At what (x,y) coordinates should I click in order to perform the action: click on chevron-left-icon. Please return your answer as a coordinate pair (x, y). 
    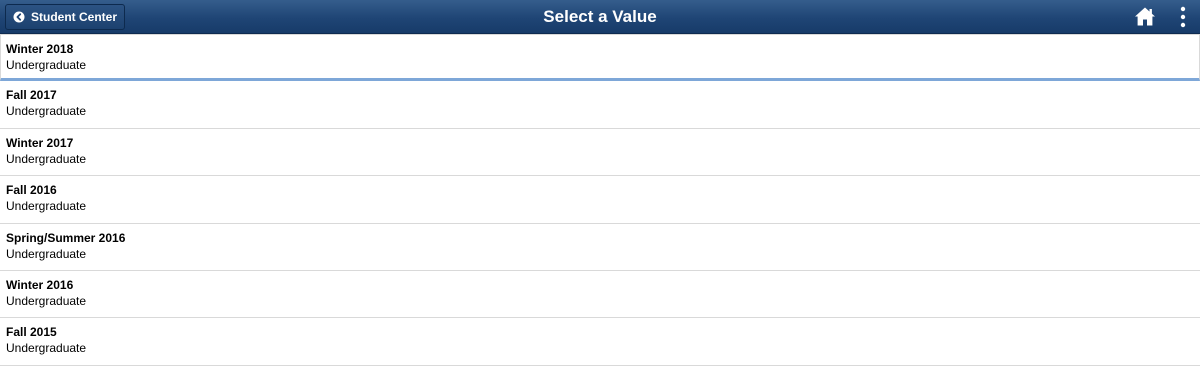
    Looking at the image, I should click on (19, 17).